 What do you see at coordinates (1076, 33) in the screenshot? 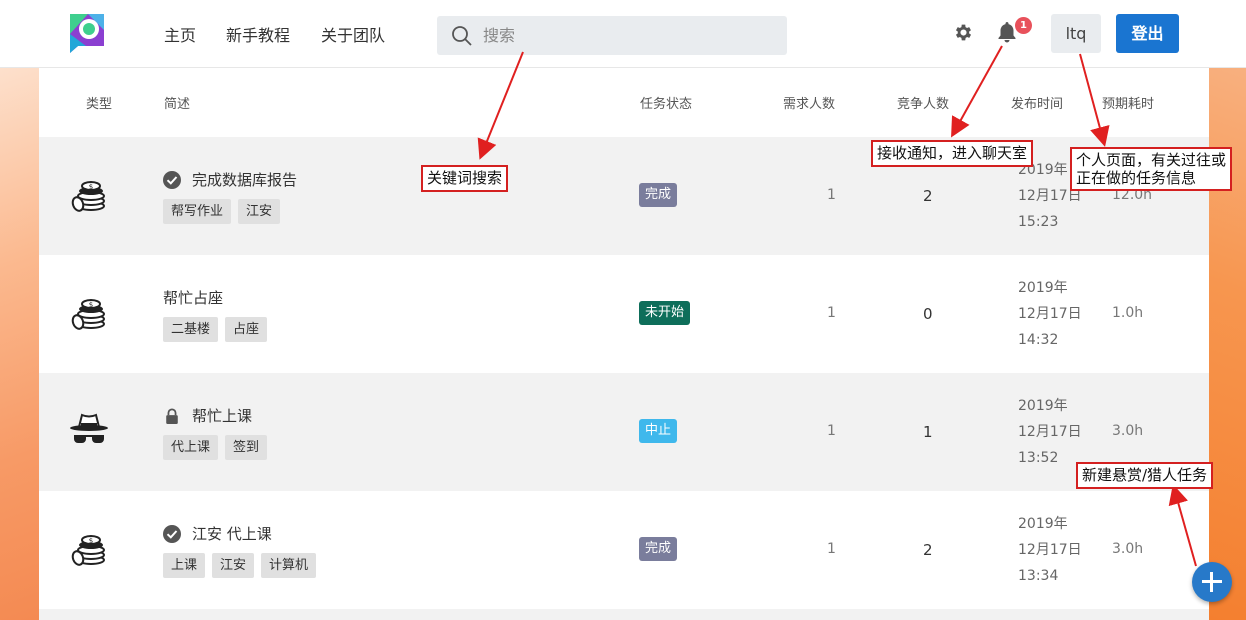
I see `user-profile-button: ltq` at bounding box center [1076, 33].